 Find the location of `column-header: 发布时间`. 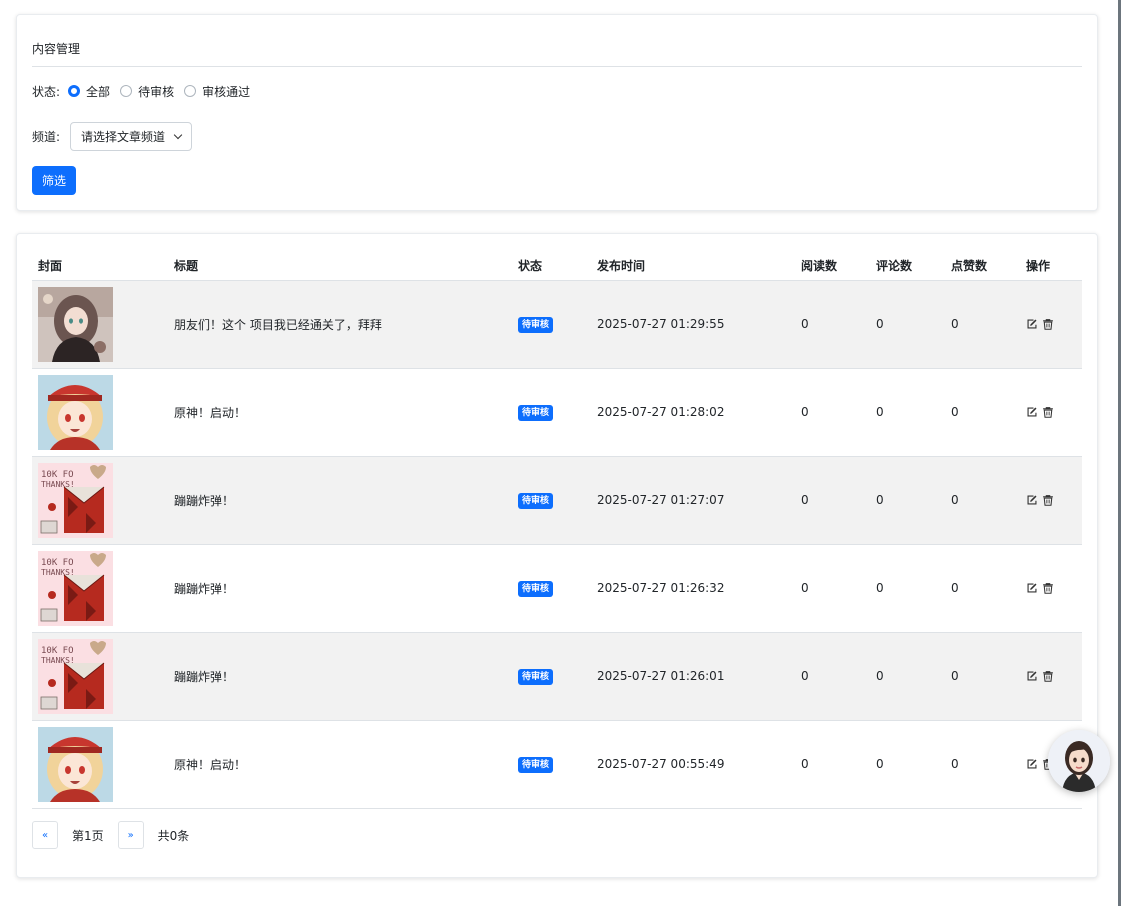

column-header: 发布时间 is located at coordinates (693, 266).